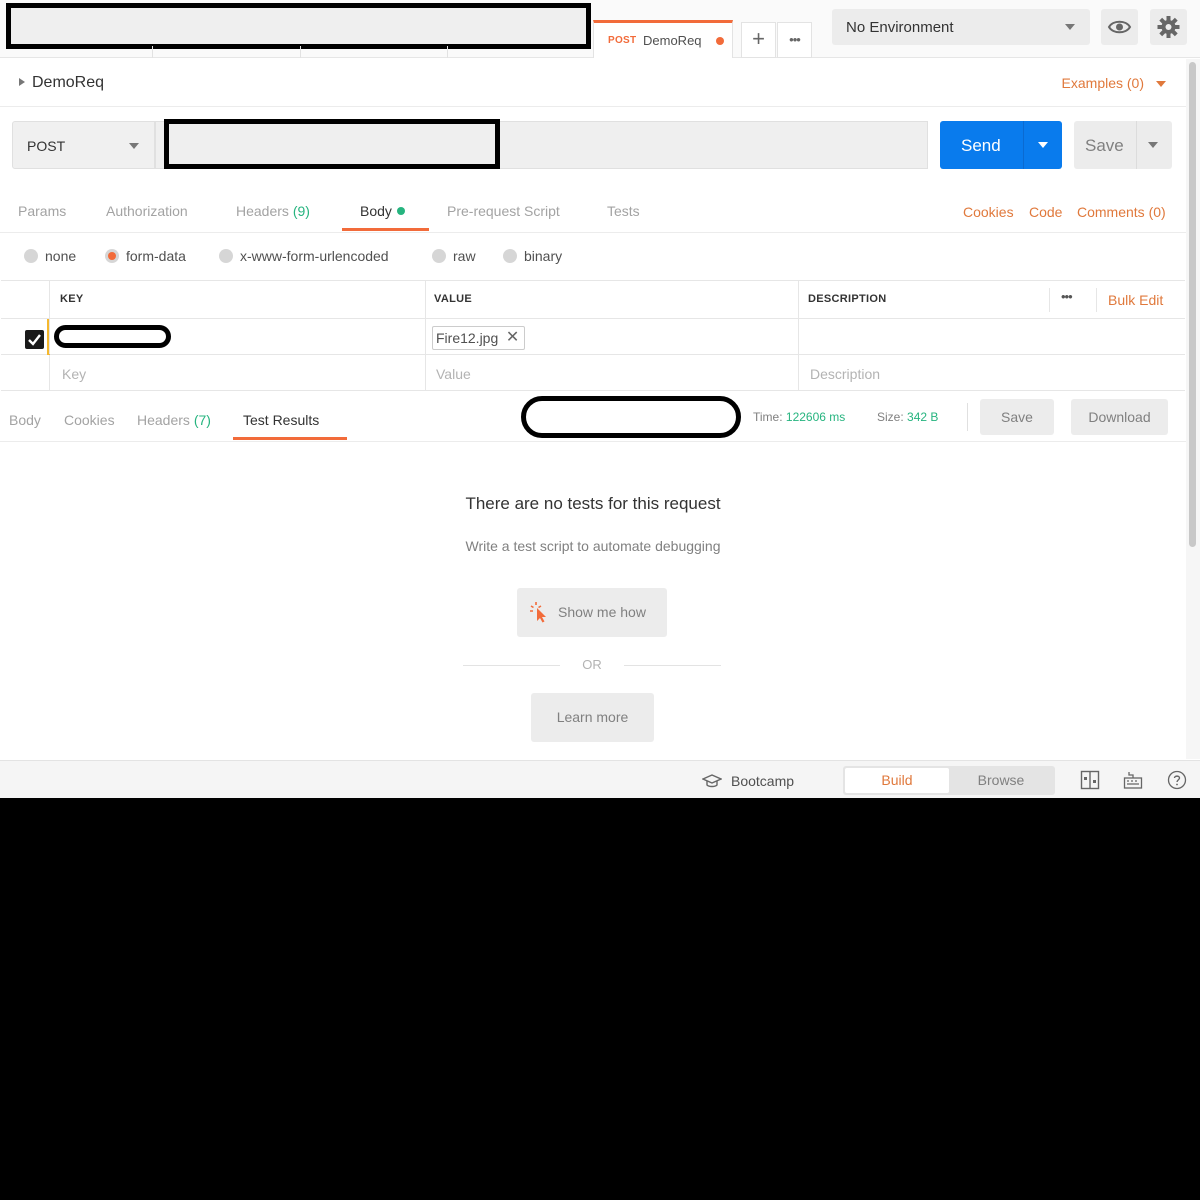  Describe the element at coordinates (923, 417) in the screenshot. I see `size-value: 342 B` at that location.